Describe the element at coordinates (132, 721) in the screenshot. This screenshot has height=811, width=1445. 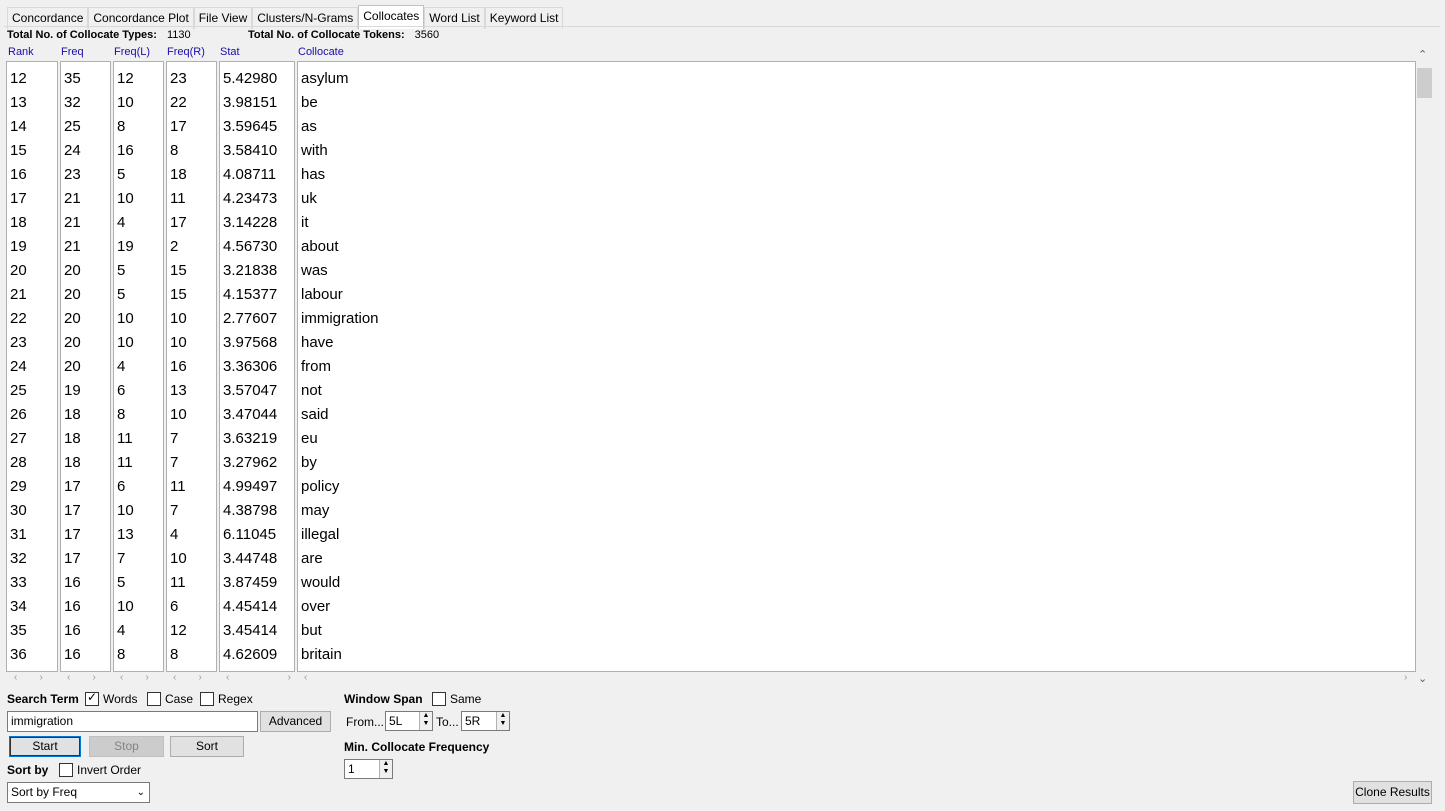
I see `search-input: immigration` at that location.